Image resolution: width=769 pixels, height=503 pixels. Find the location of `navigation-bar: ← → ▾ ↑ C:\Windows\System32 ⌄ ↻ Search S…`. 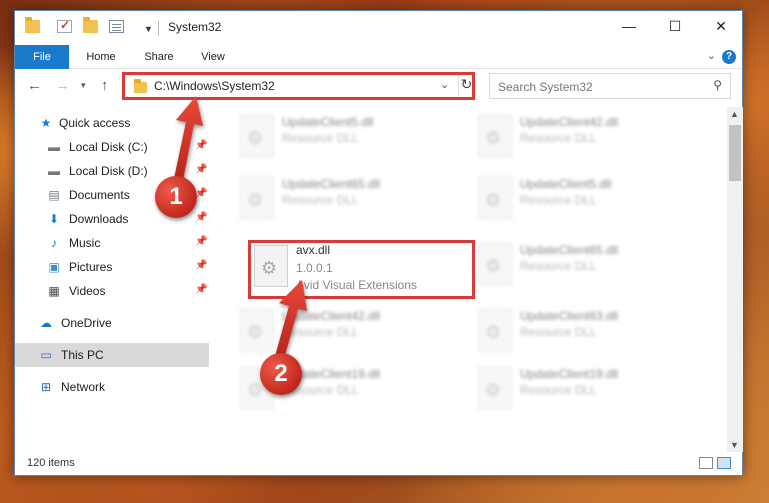

navigation-bar: ← → ▾ ↑ C:\Windows\System32 ⌄ ↻ Search S… is located at coordinates (378, 87).